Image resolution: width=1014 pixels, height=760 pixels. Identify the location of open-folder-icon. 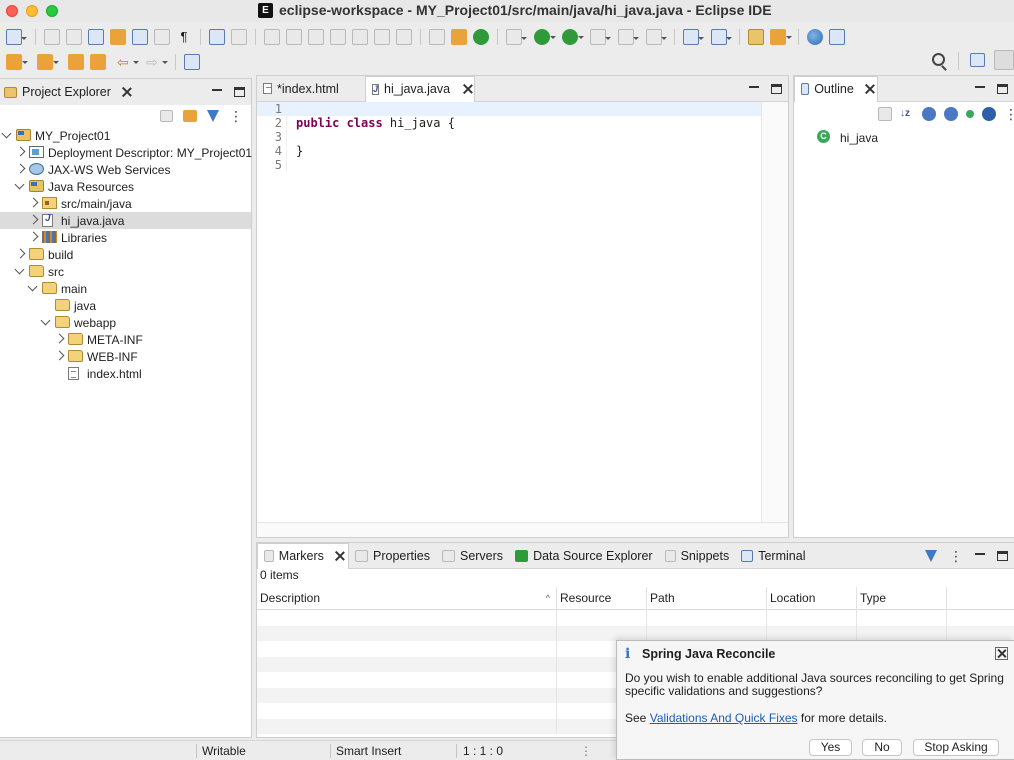
(756, 36).